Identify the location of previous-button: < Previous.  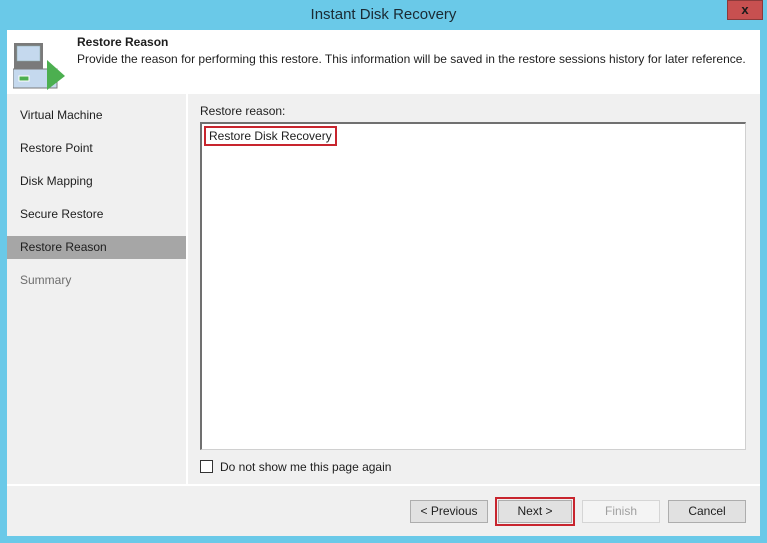
(449, 511).